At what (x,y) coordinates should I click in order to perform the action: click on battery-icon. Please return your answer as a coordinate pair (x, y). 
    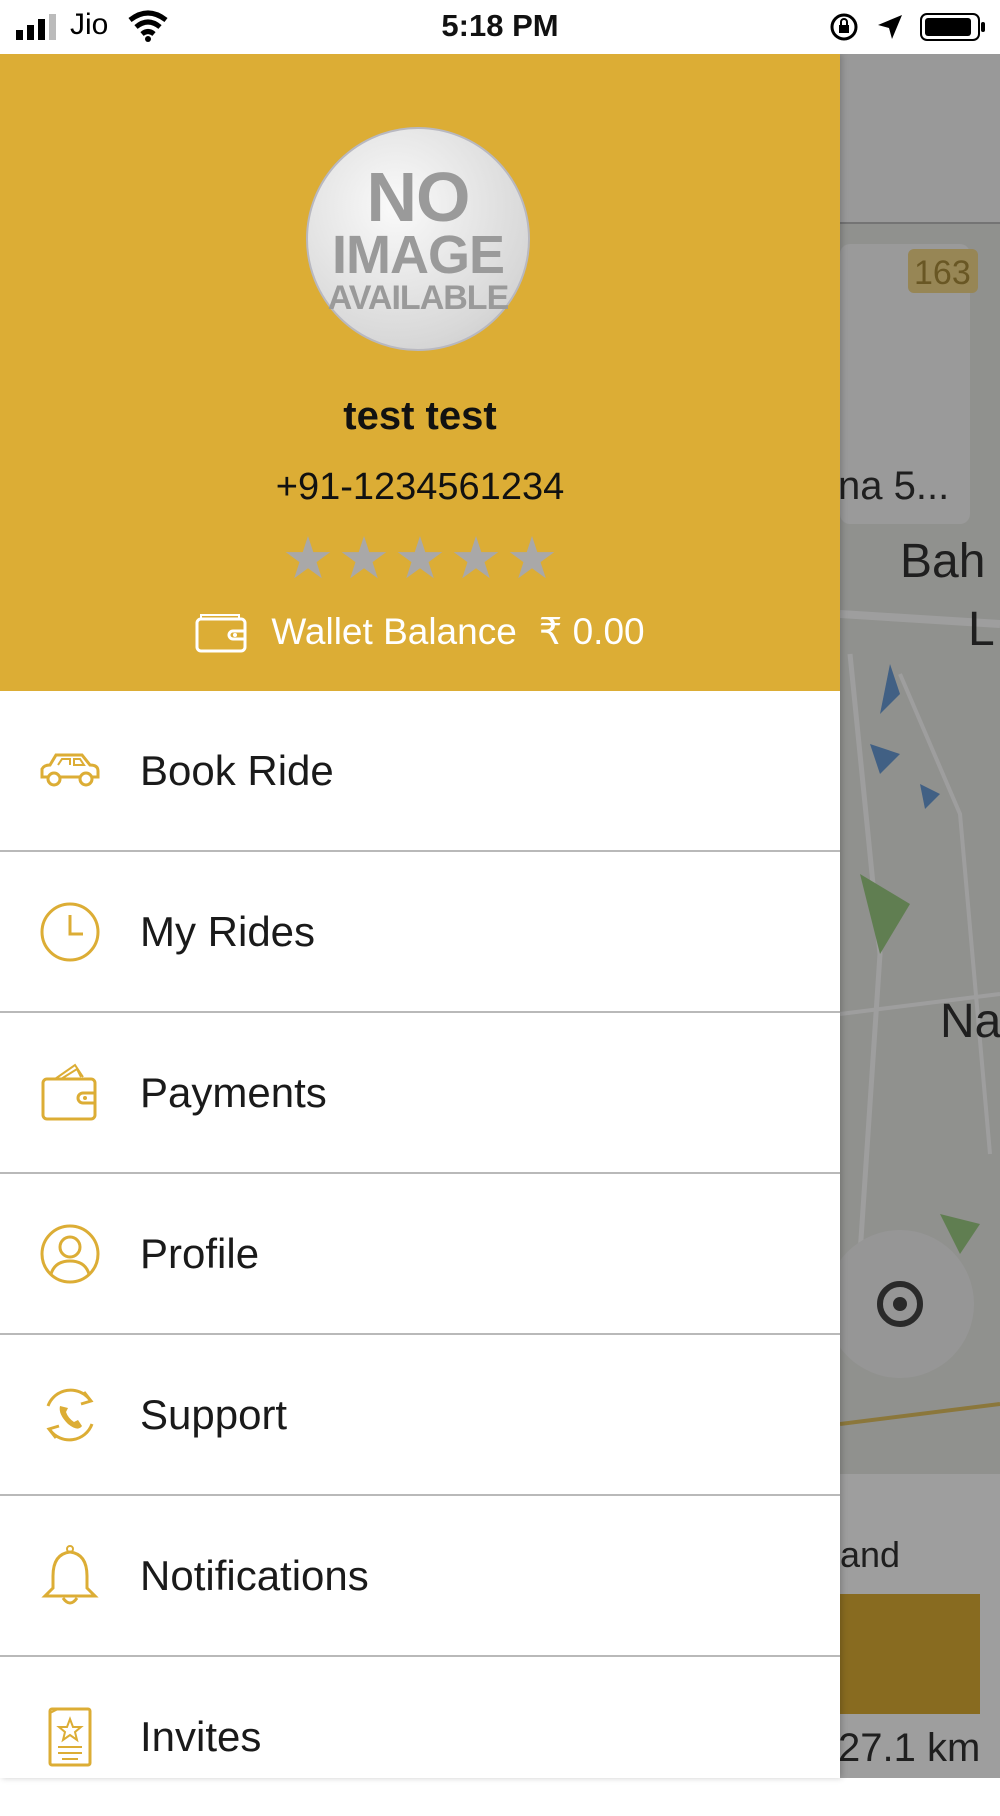
    Looking at the image, I should click on (952, 27).